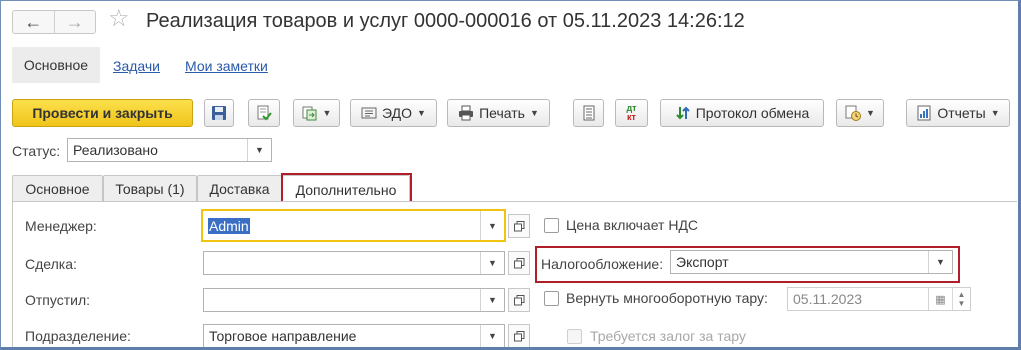 The image size is (1021, 350). I want to click on date-spinner: ▲ ▼, so click(961, 299).